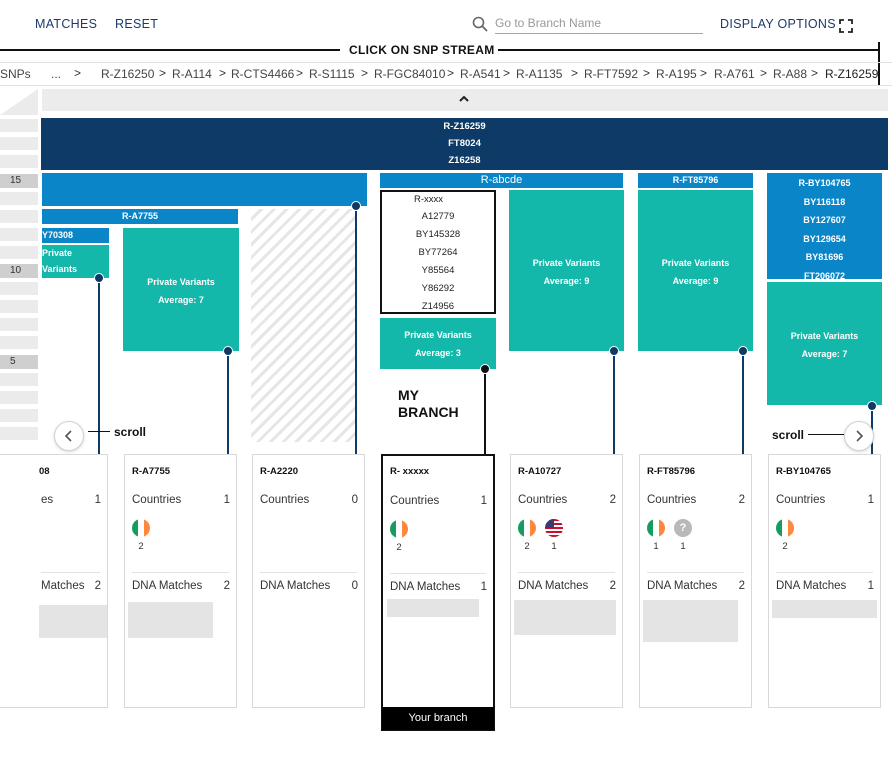  Describe the element at coordinates (438, 343) in the screenshot. I see `private-variants-my-branch: Private Variants Average: 3` at that location.